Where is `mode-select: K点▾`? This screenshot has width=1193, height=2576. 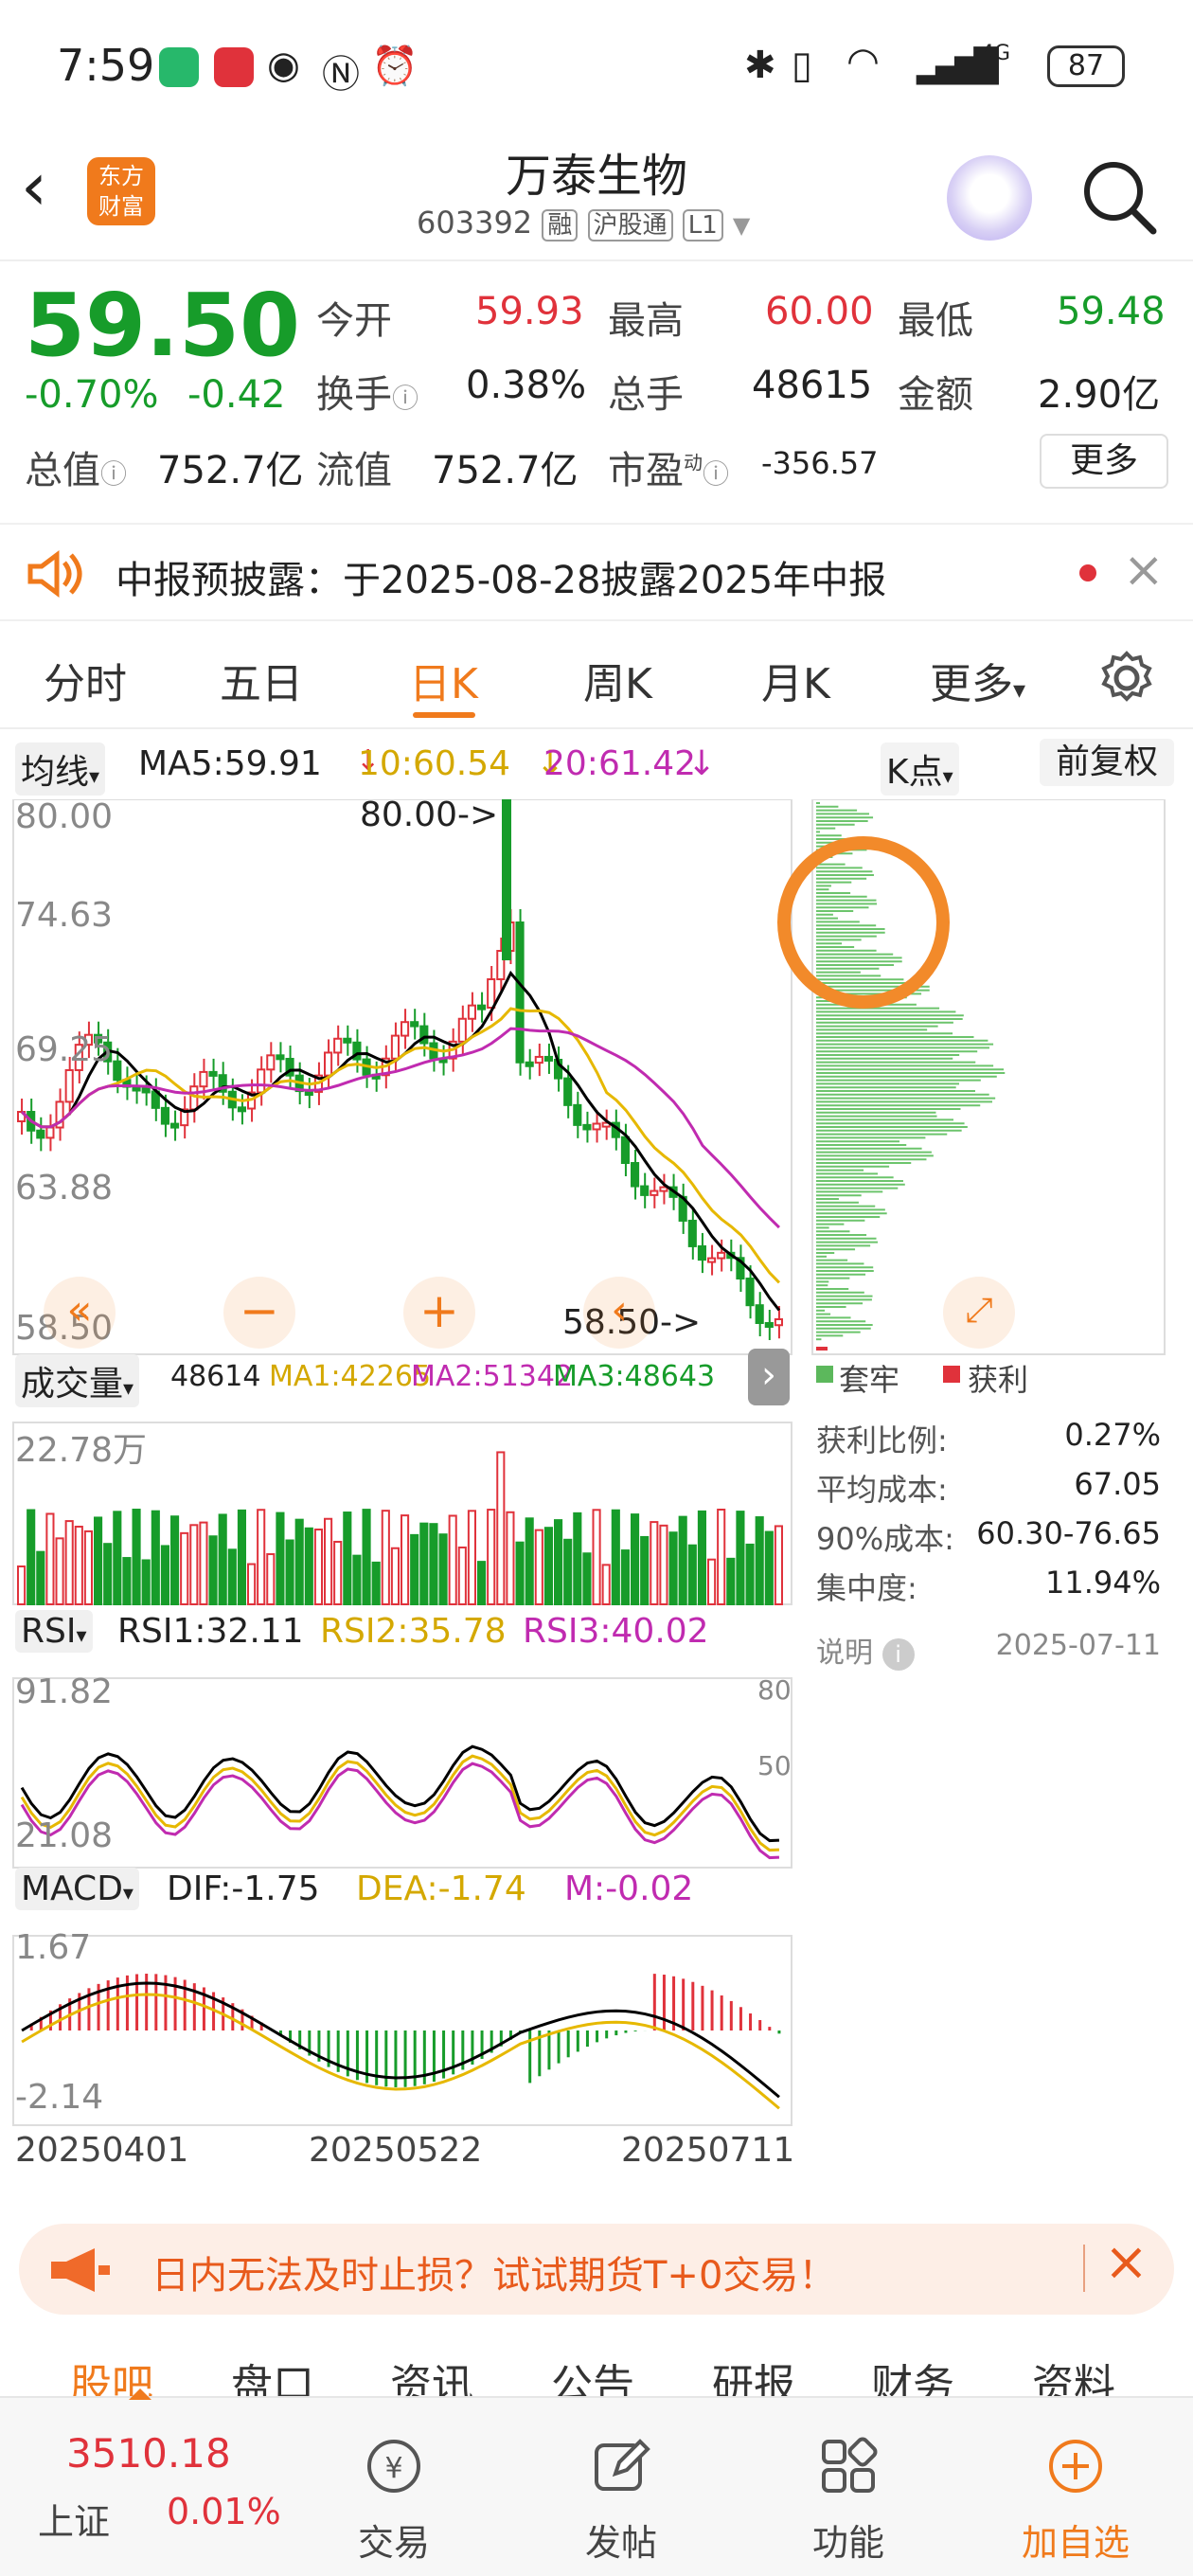
mode-select: K点▾ is located at coordinates (920, 769).